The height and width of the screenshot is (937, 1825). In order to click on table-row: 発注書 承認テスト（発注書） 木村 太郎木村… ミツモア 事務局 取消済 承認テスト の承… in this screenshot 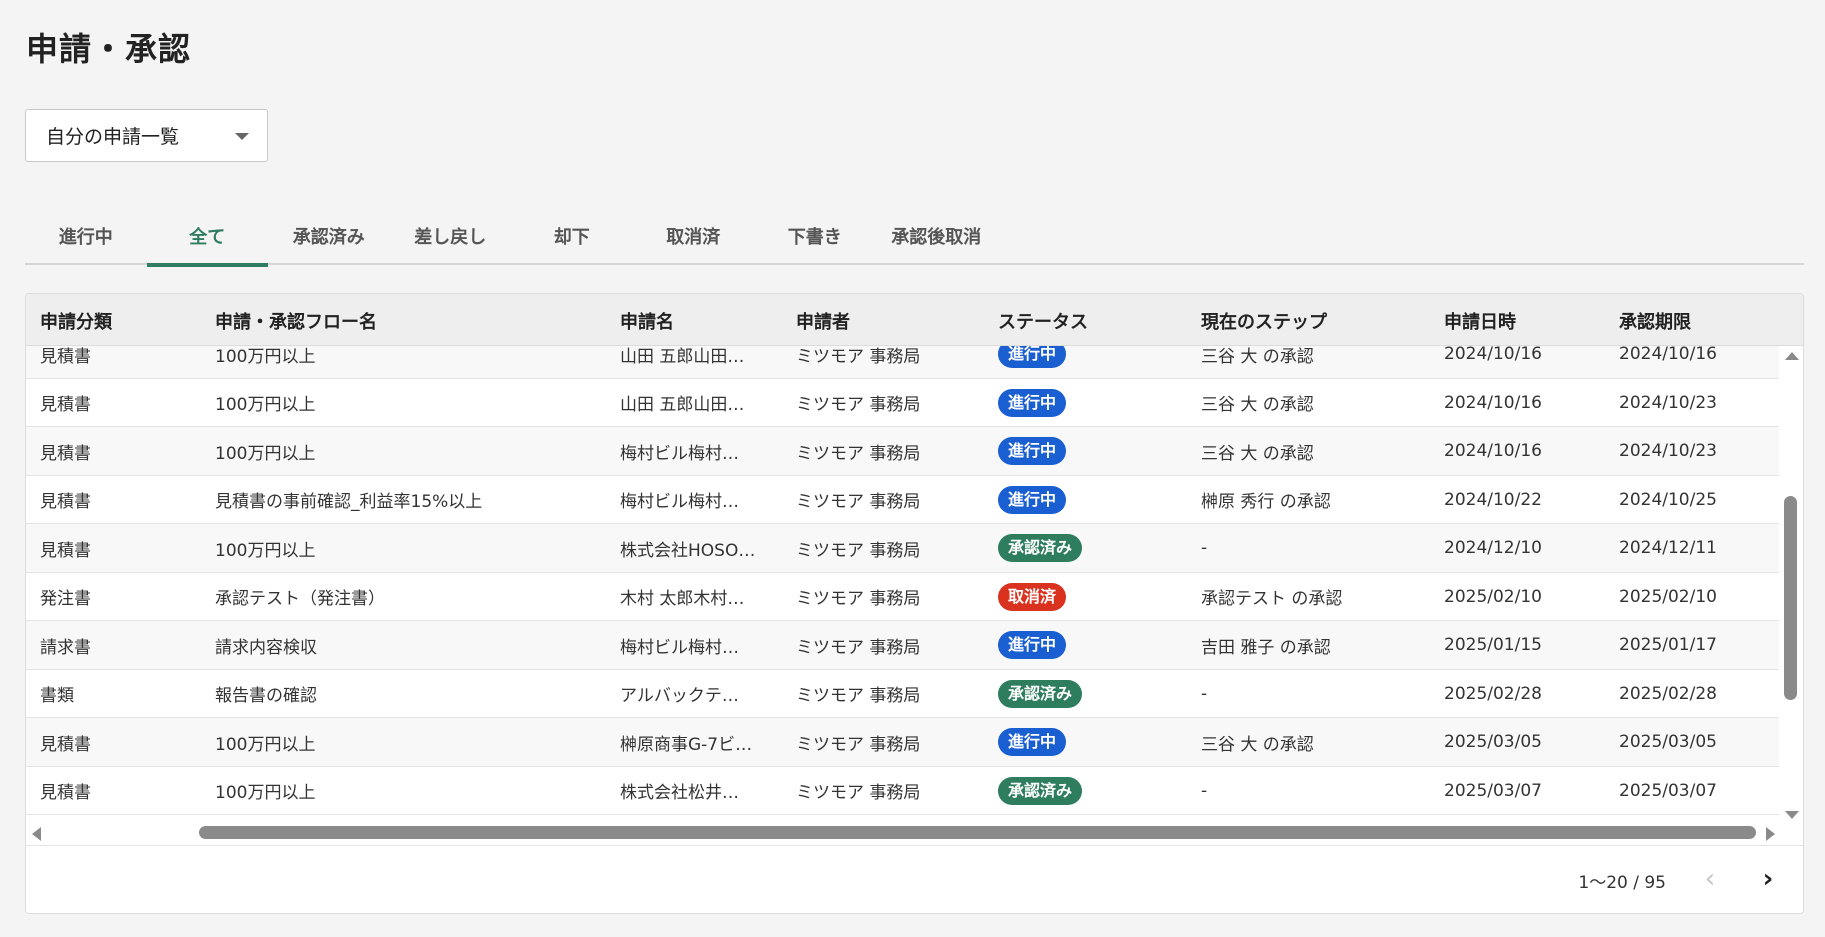, I will do `click(903, 596)`.